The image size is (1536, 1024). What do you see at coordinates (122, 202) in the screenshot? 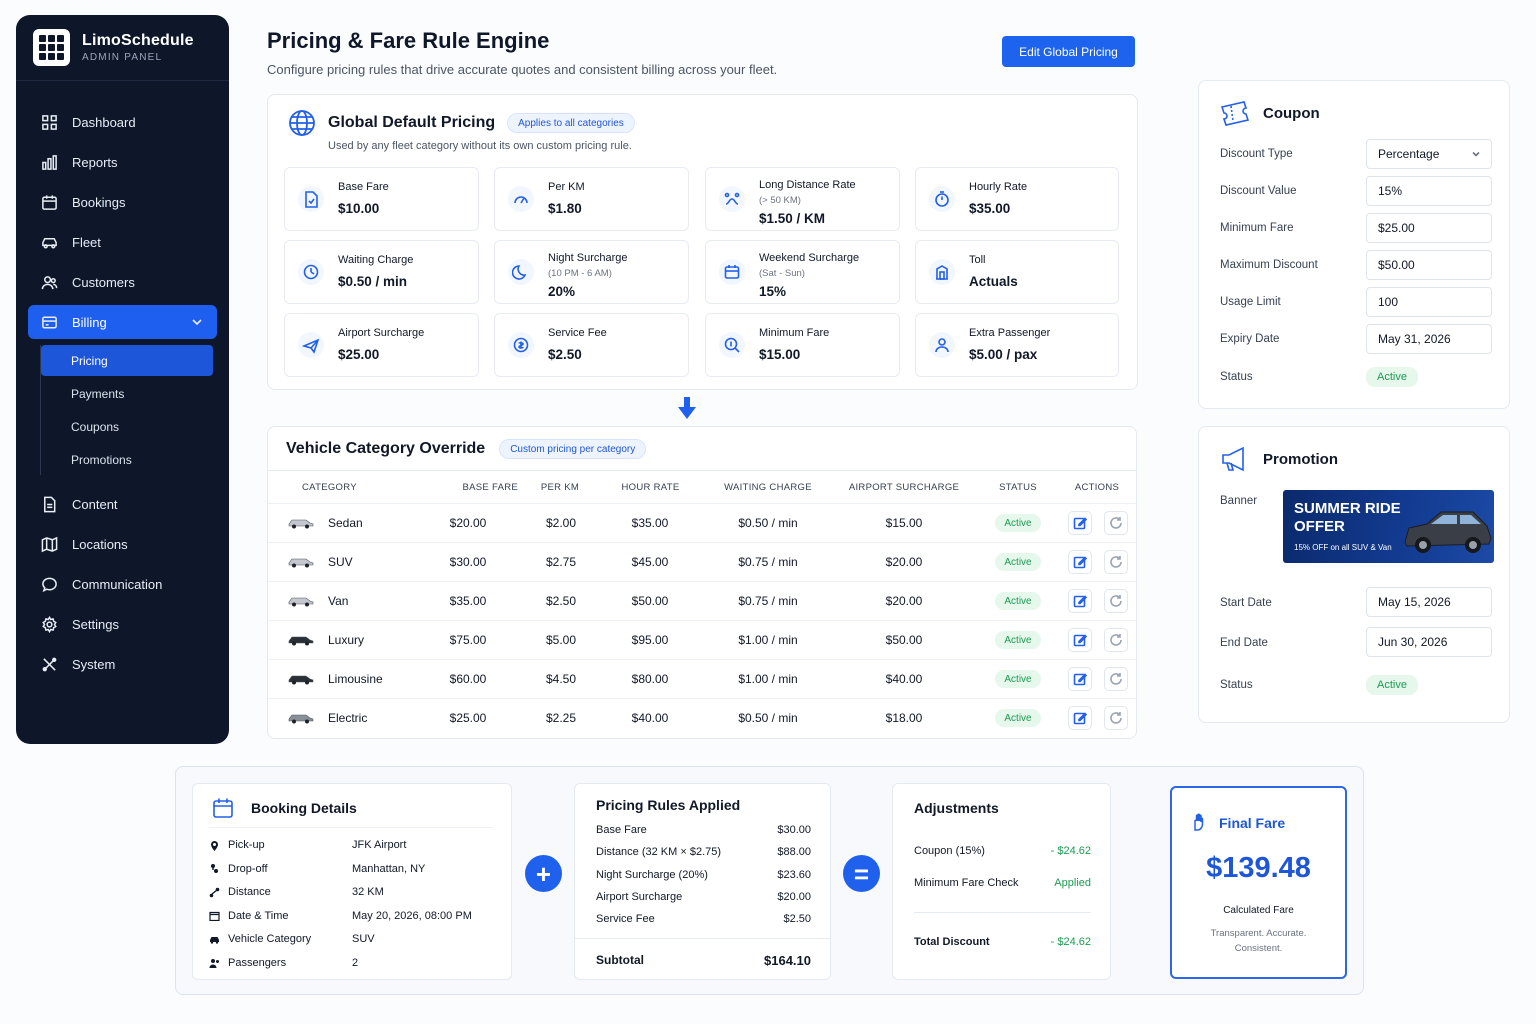
I see `nav-item-bookings: Bookings` at bounding box center [122, 202].